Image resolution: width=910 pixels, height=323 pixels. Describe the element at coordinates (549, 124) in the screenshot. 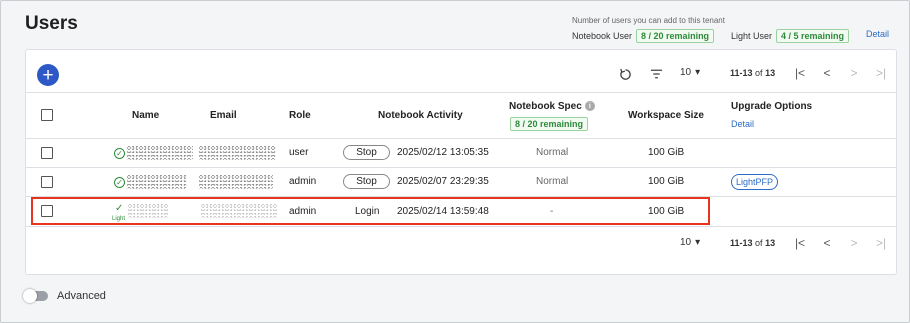

I see `notebook-spec-remaining-badge: 8 / 20 remaining` at that location.